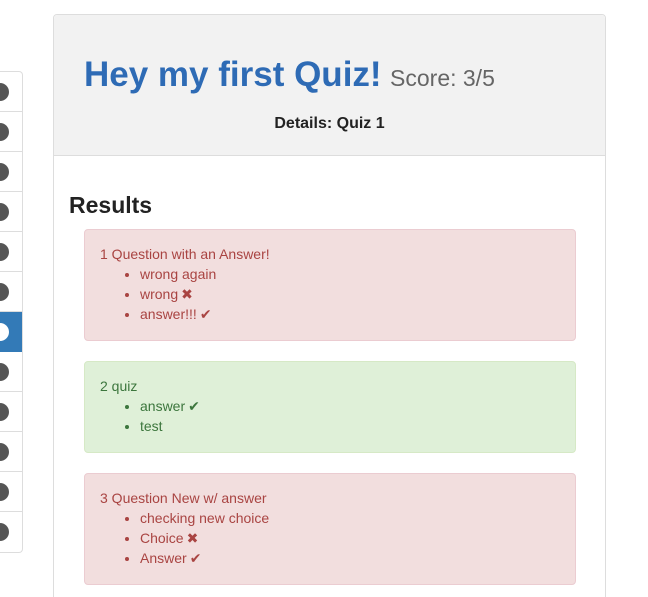 This screenshot has width=648, height=597. Describe the element at coordinates (183, 498) in the screenshot. I see `question-label: 3 Question New w/ answer` at that location.